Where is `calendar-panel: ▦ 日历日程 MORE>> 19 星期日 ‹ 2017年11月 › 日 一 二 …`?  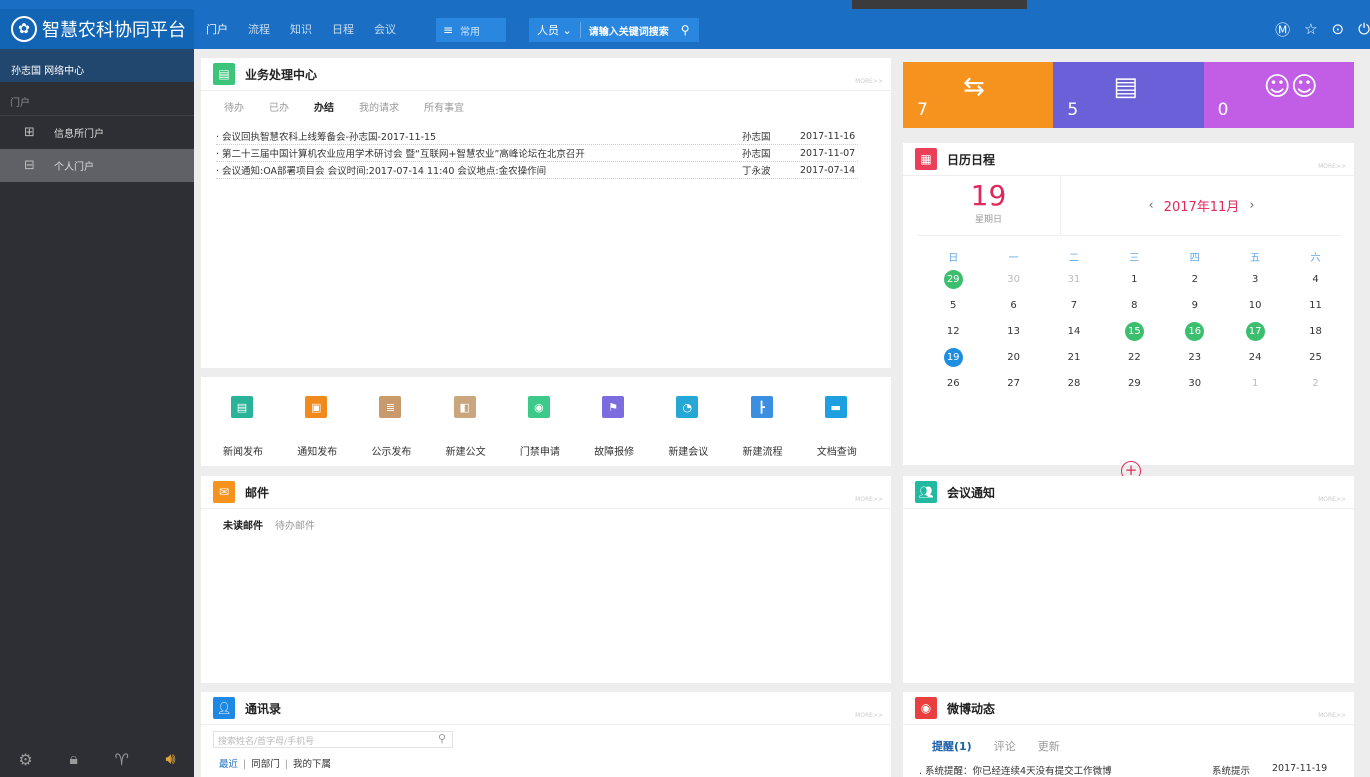 calendar-panel: ▦ 日历日程 MORE>> 19 星期日 ‹ 2017年11月 › 日 一 二 … is located at coordinates (1128, 312).